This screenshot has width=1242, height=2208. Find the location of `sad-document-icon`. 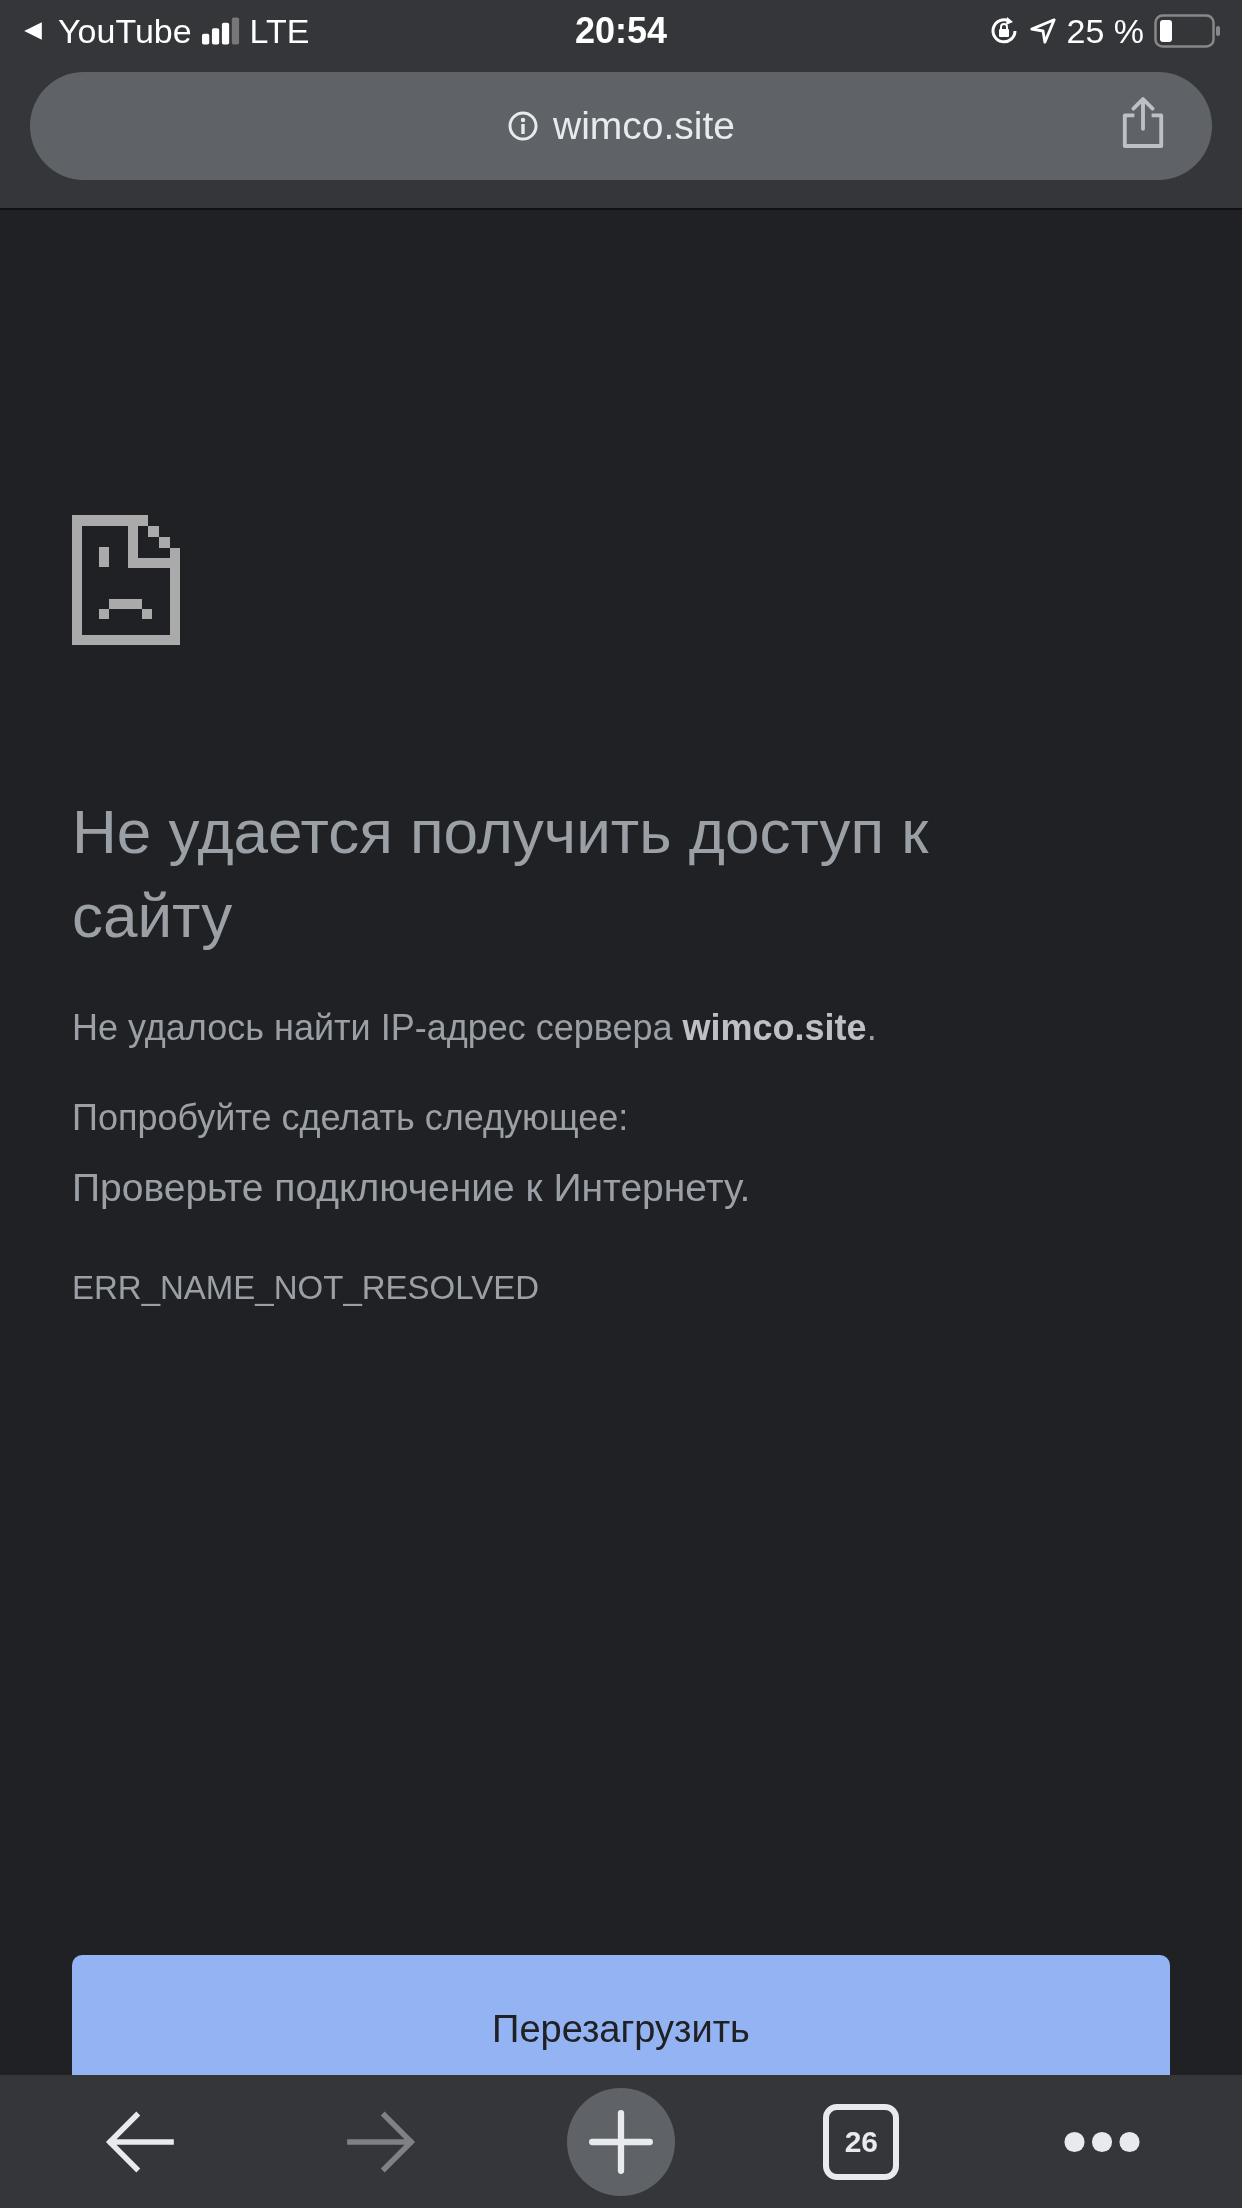

sad-document-icon is located at coordinates (126, 580).